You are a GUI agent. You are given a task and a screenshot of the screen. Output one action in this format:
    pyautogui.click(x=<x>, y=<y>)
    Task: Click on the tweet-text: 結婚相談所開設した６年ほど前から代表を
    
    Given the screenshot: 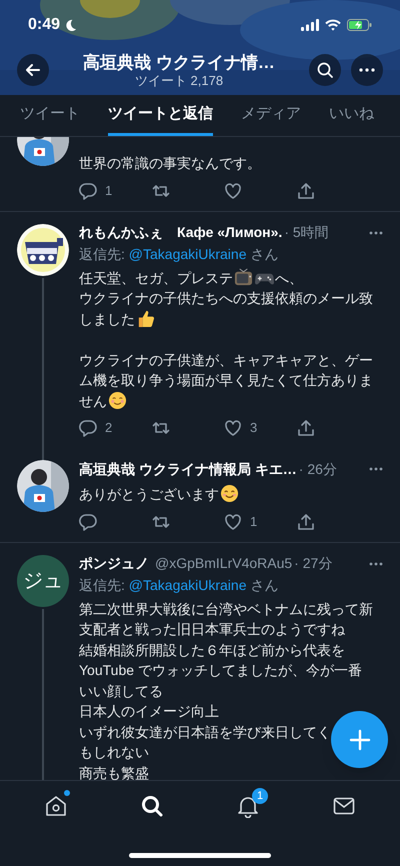 What is the action you would take?
    pyautogui.click(x=212, y=650)
    